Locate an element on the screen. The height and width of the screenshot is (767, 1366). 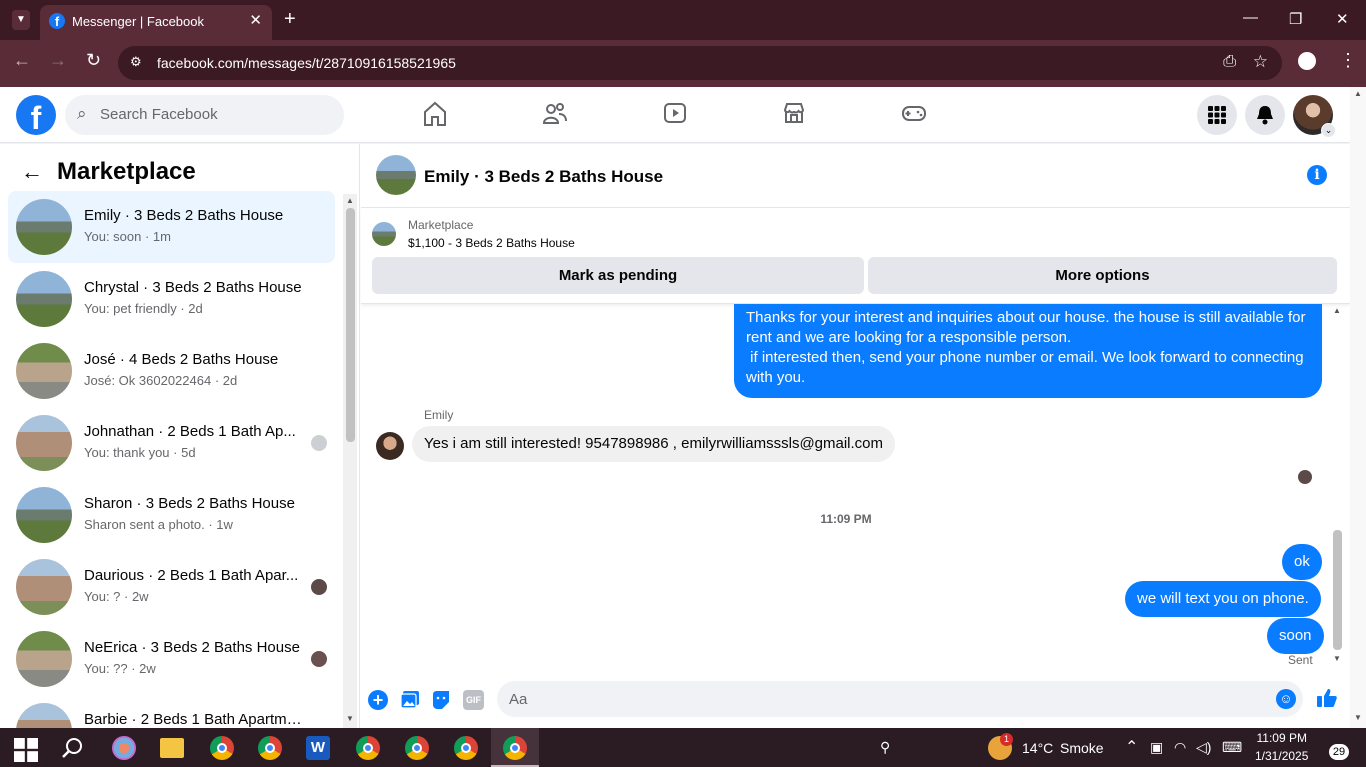
emoji-icon: ☺ is located at coordinates (1286, 699).